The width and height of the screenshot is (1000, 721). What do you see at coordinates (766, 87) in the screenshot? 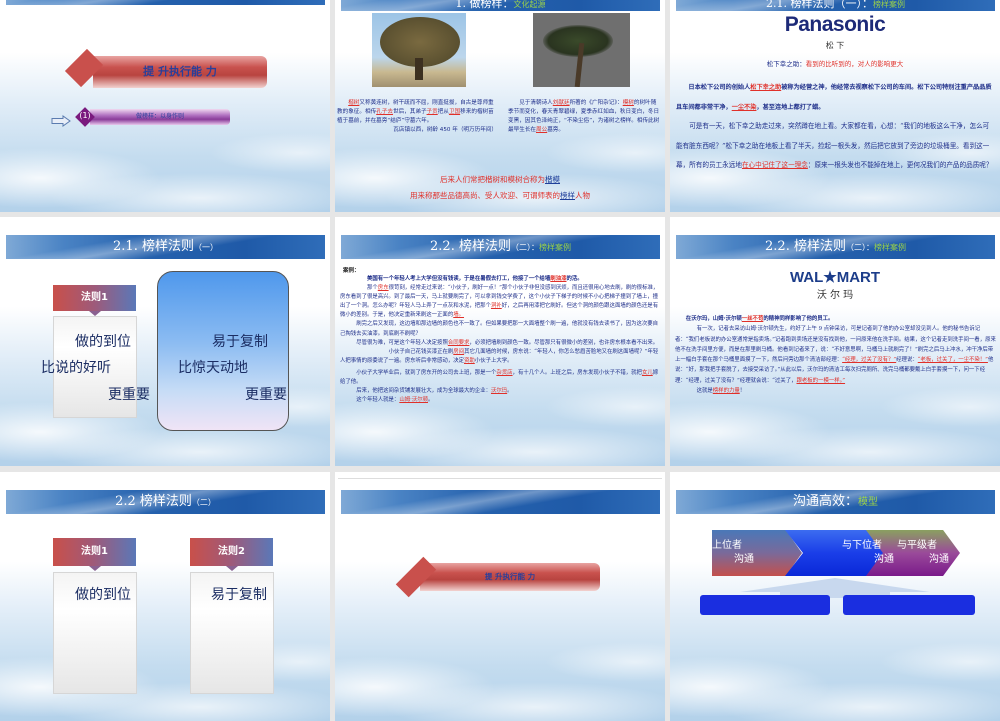
I see `highlighted-text: 松下幸之助` at bounding box center [766, 87].